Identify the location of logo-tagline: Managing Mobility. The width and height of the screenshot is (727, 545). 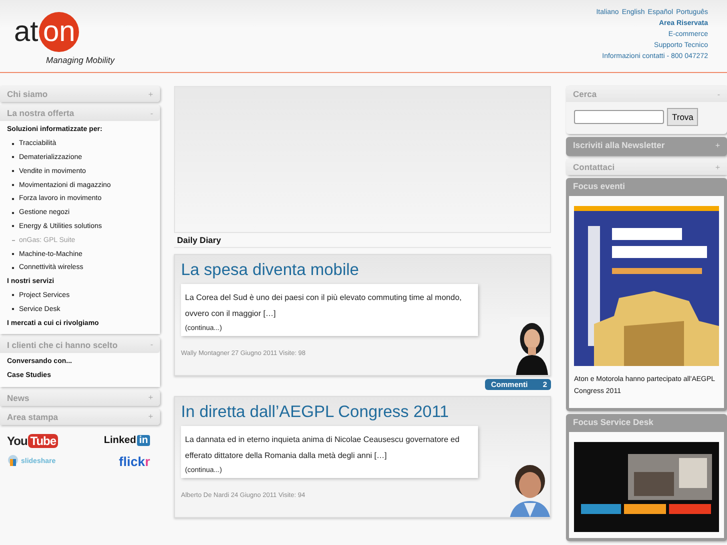
(80, 60).